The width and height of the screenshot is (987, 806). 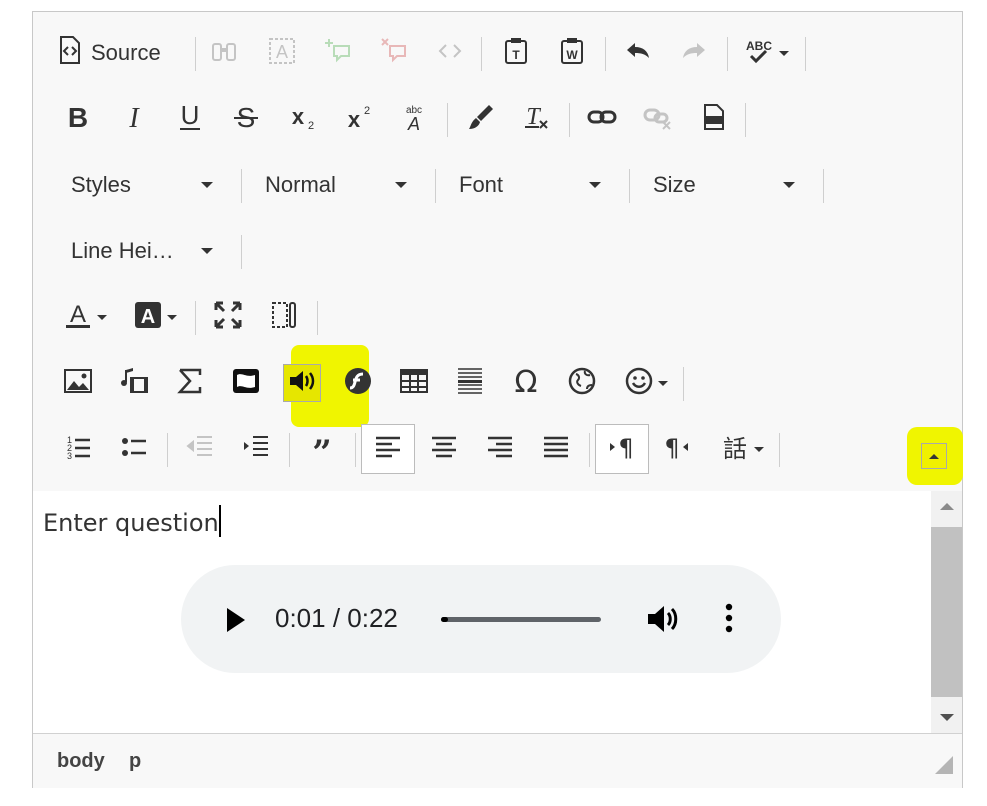 I want to click on size-dropdown: Size, so click(x=722, y=185).